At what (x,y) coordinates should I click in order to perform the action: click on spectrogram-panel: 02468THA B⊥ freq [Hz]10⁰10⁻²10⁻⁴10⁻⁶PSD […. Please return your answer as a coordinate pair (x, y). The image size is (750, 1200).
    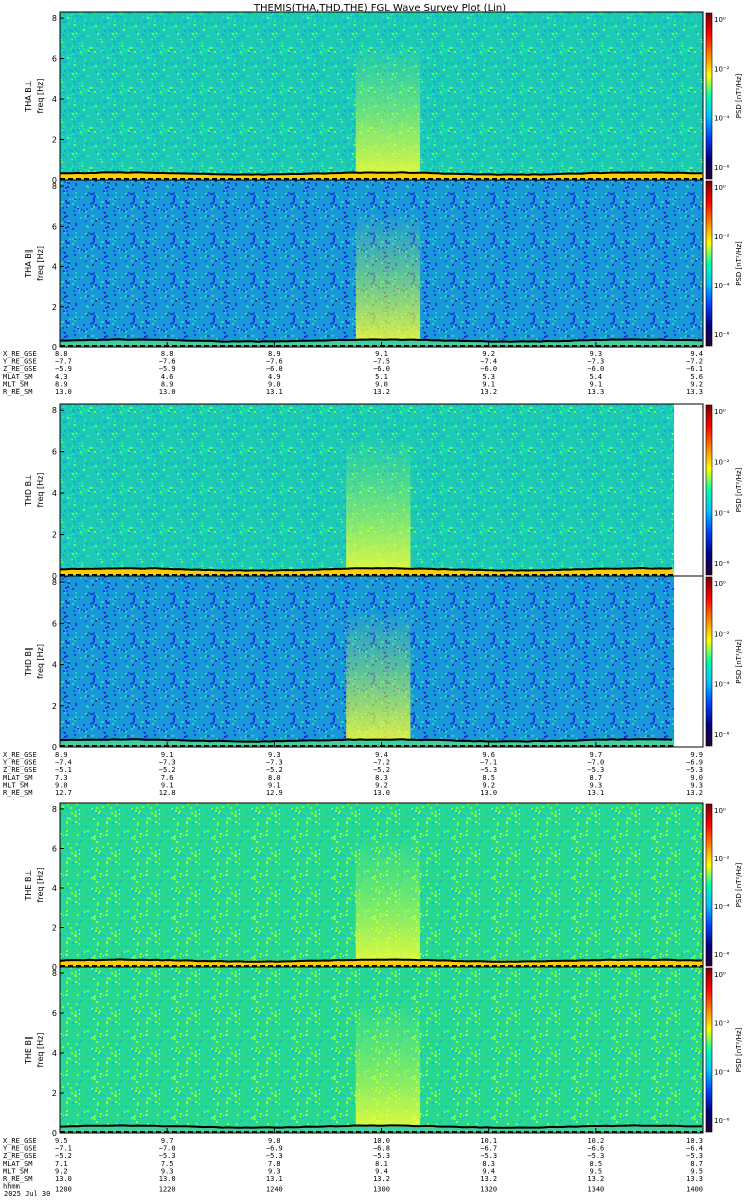
    Looking at the image, I should click on (383, 98).